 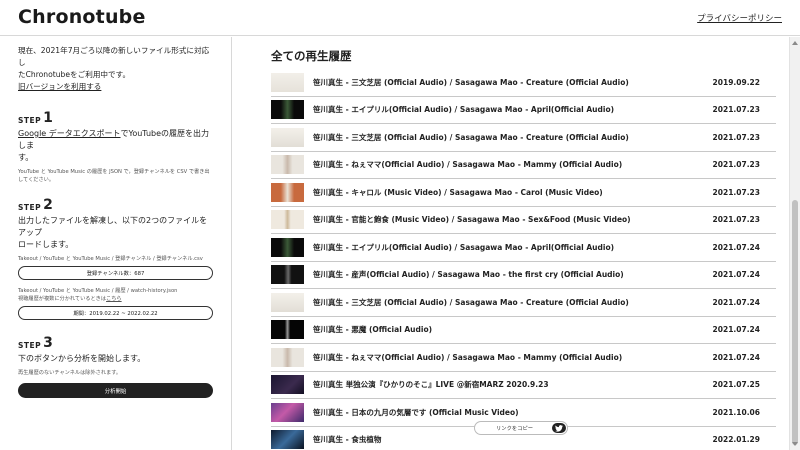 I want to click on video-title: 笹川真生 - 食虫植物, so click(x=544, y=439).